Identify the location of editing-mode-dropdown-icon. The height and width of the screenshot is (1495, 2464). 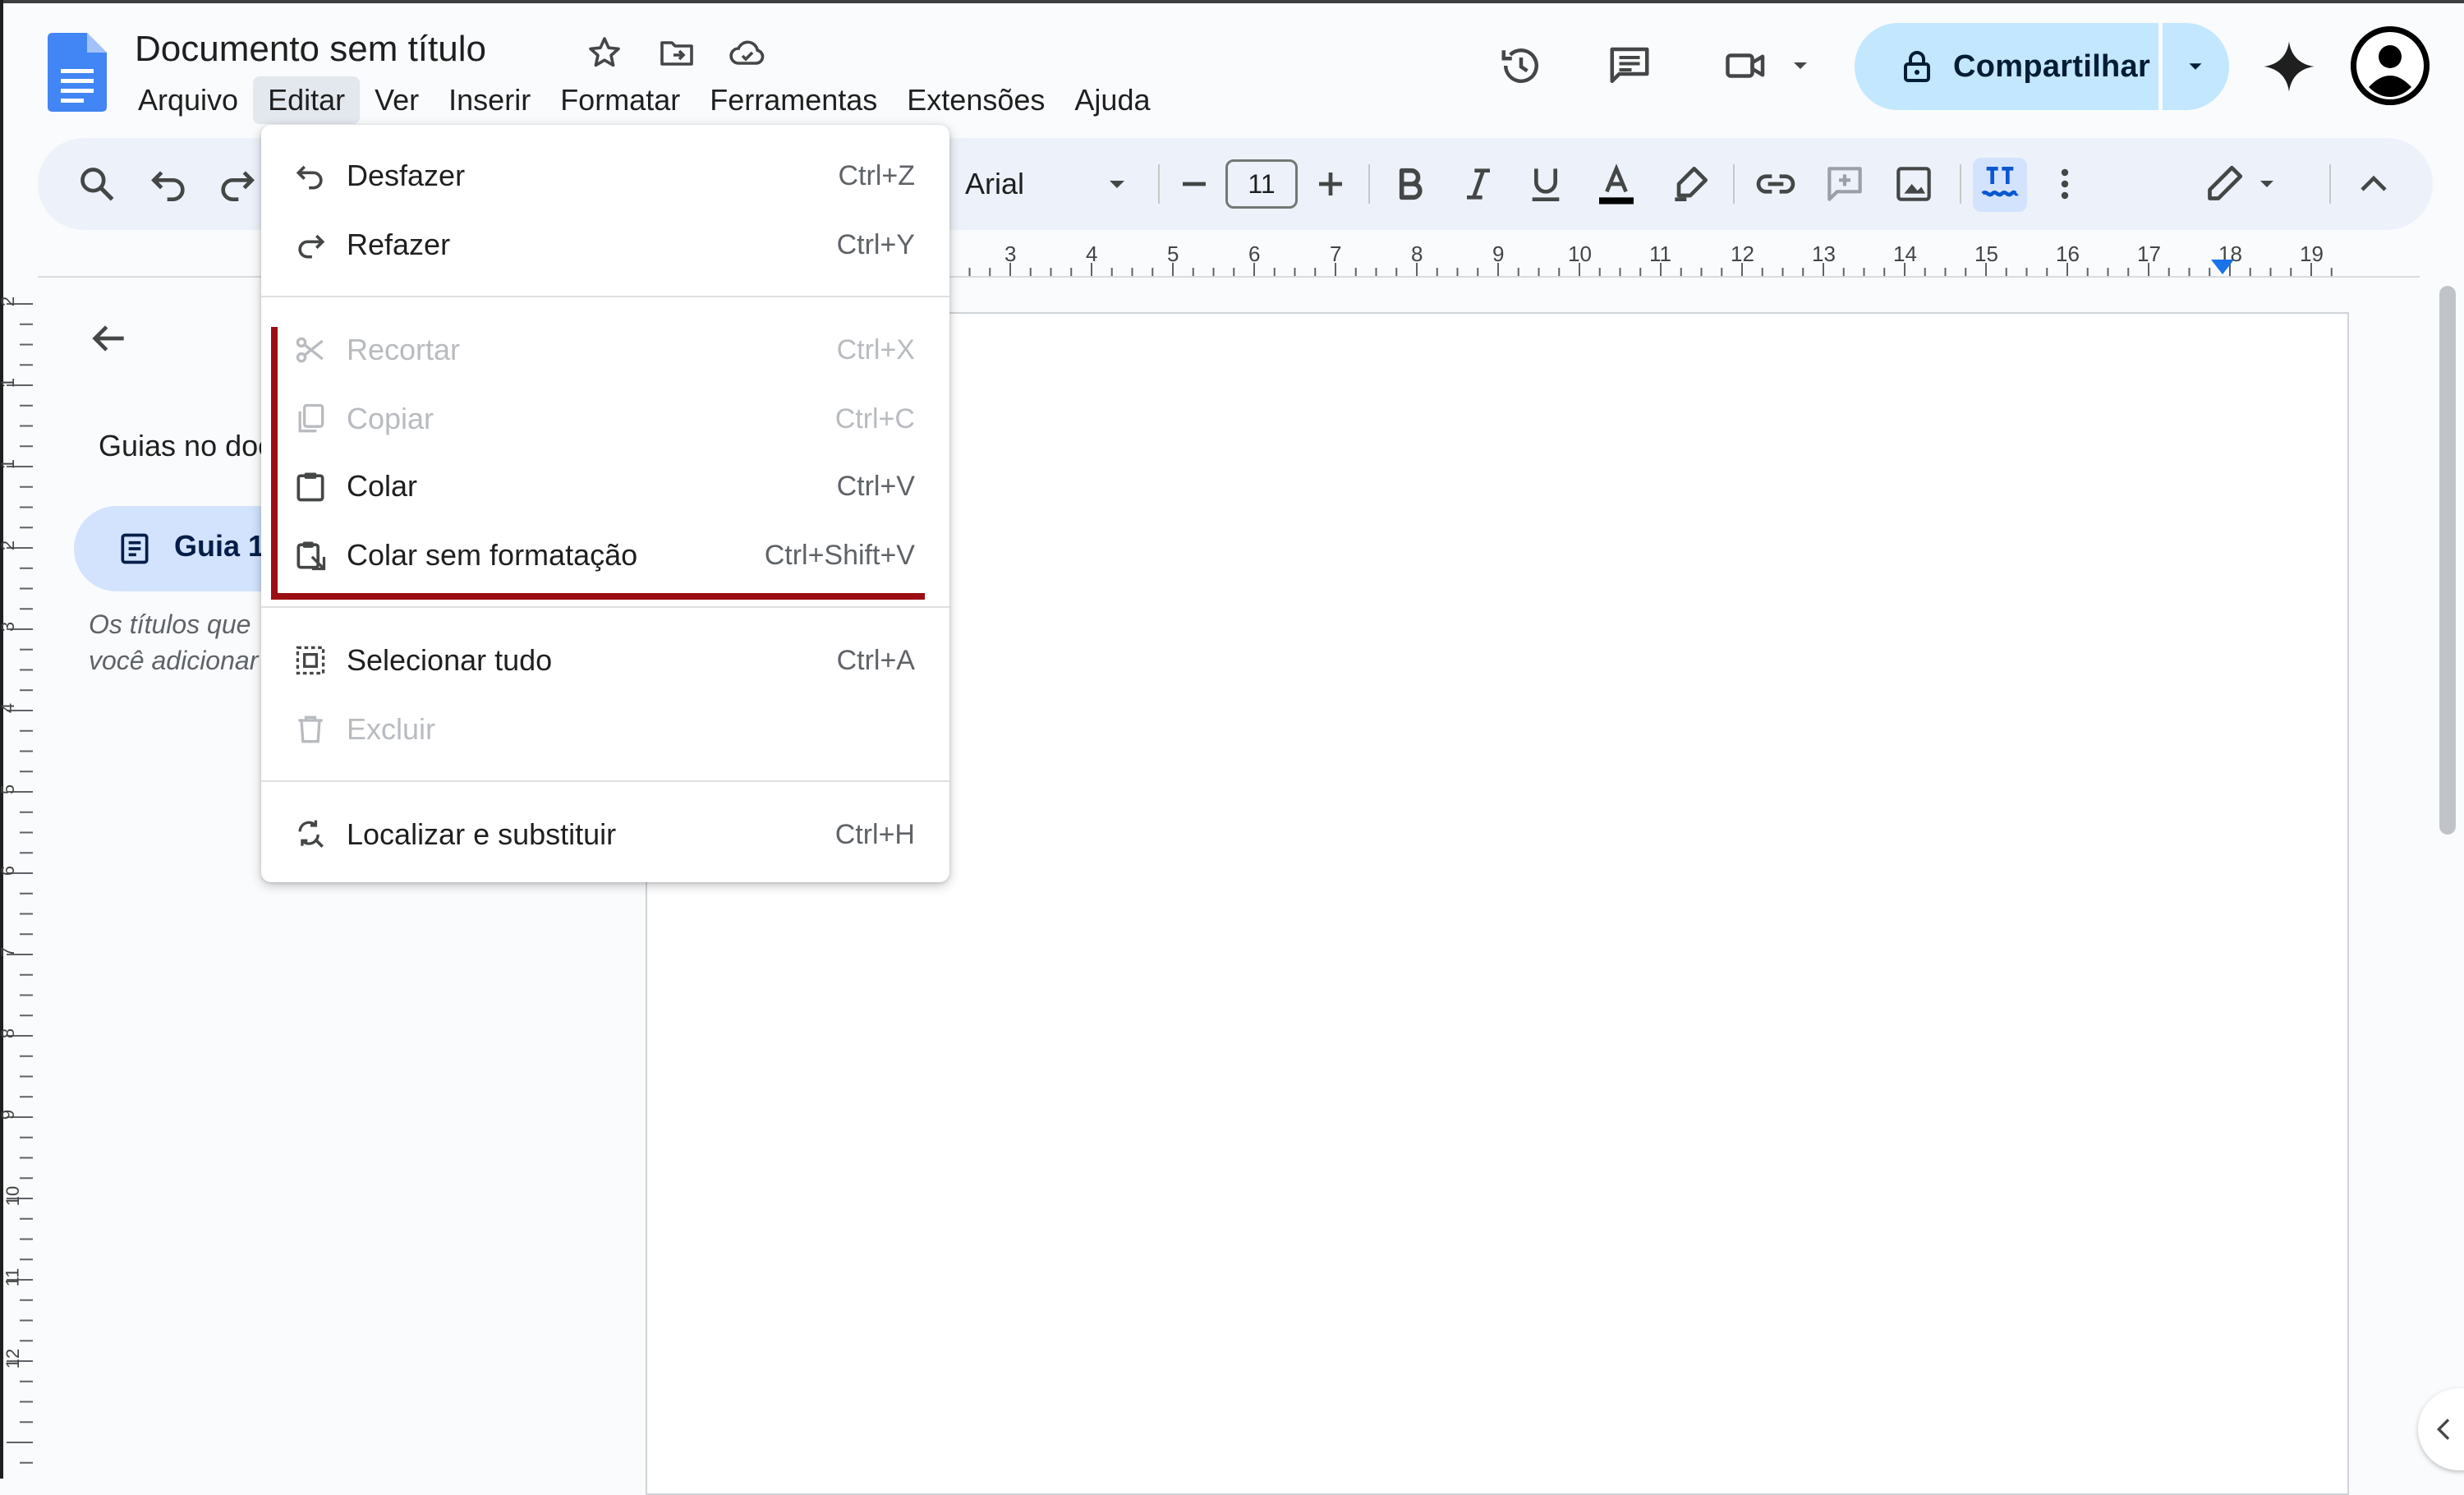
(2267, 184).